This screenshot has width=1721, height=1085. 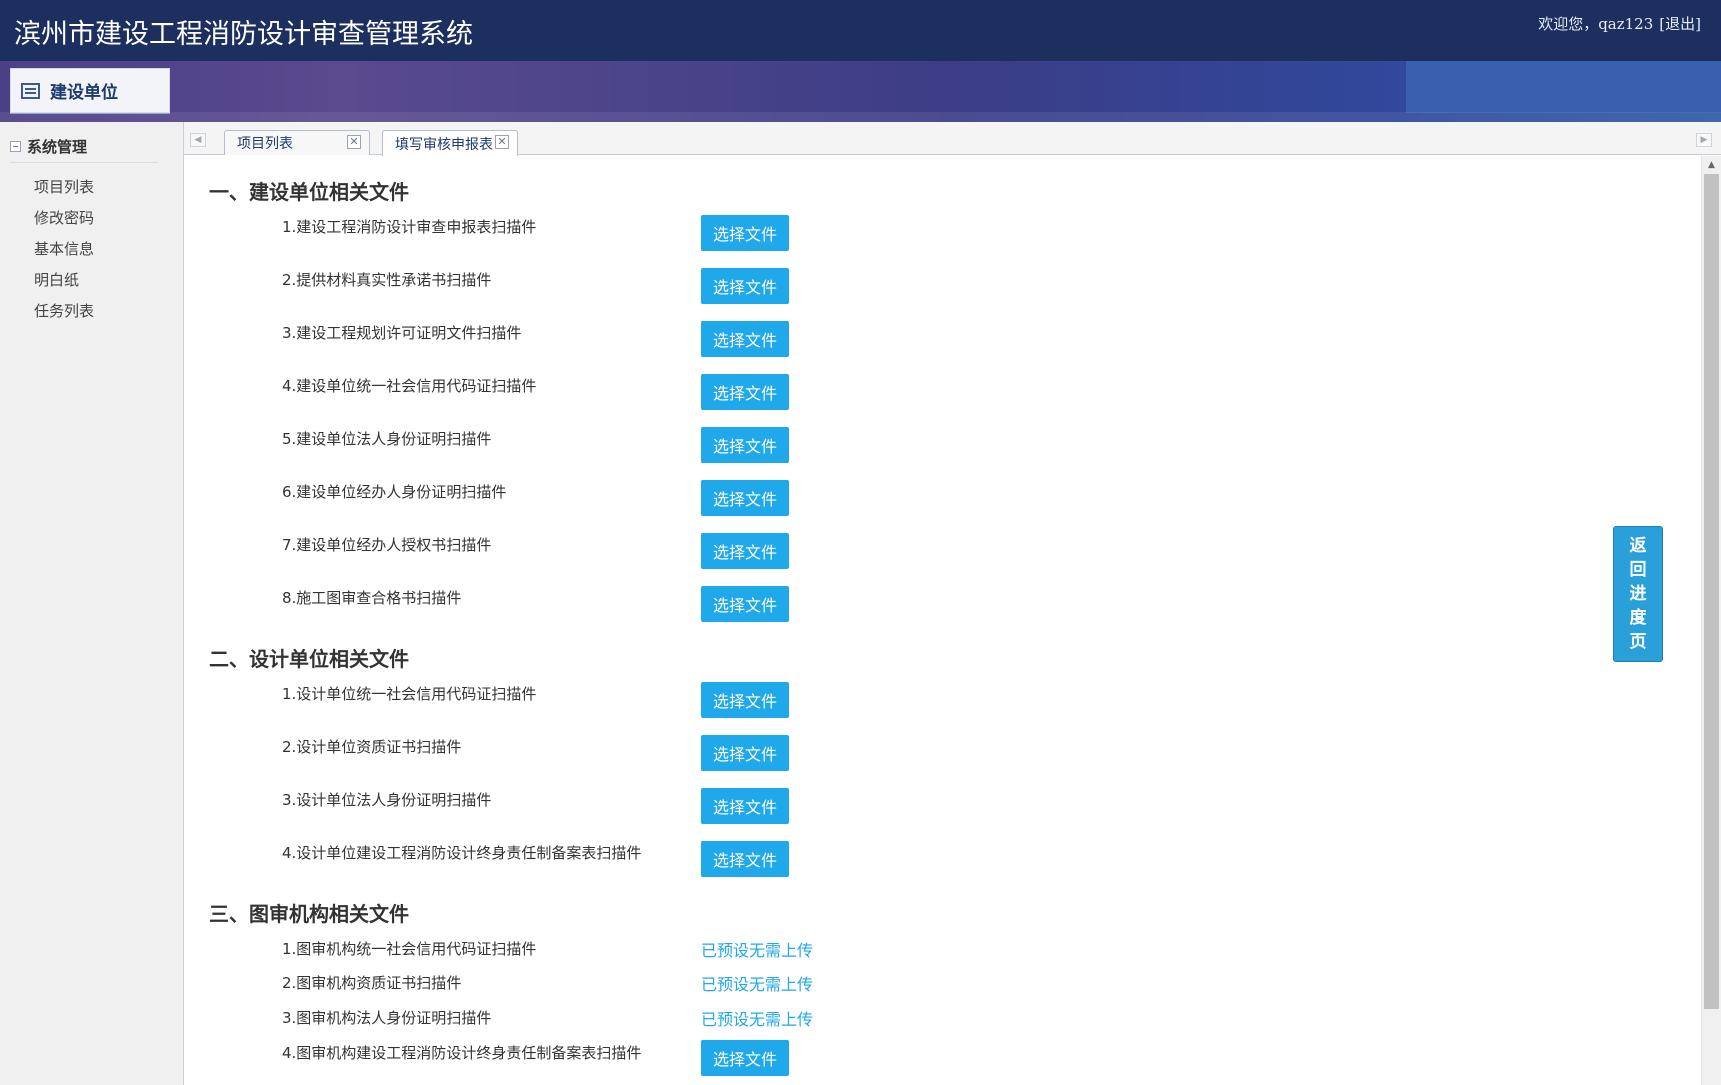 I want to click on sidebar-item-change-password: 修改密码, so click(x=64, y=222).